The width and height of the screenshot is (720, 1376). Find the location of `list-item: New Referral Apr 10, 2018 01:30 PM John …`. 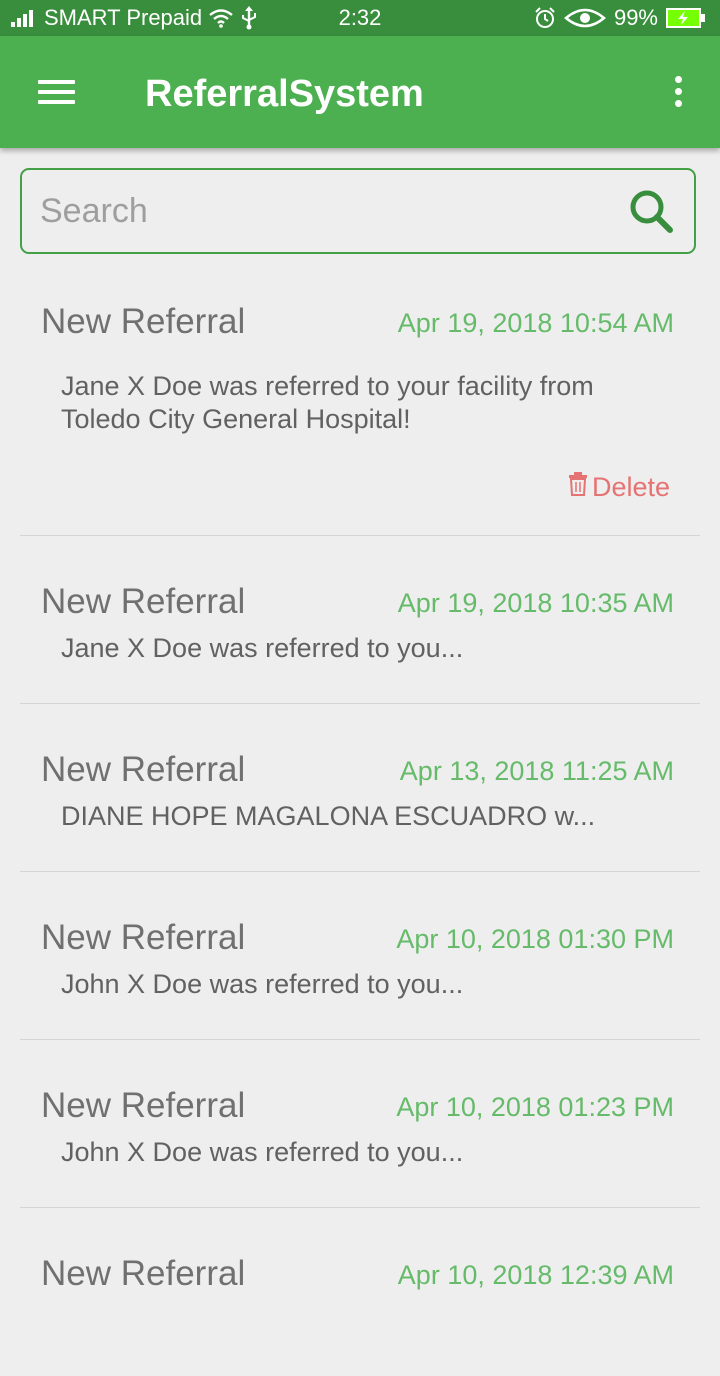

list-item: New Referral Apr 10, 2018 01:30 PM John … is located at coordinates (360, 956).